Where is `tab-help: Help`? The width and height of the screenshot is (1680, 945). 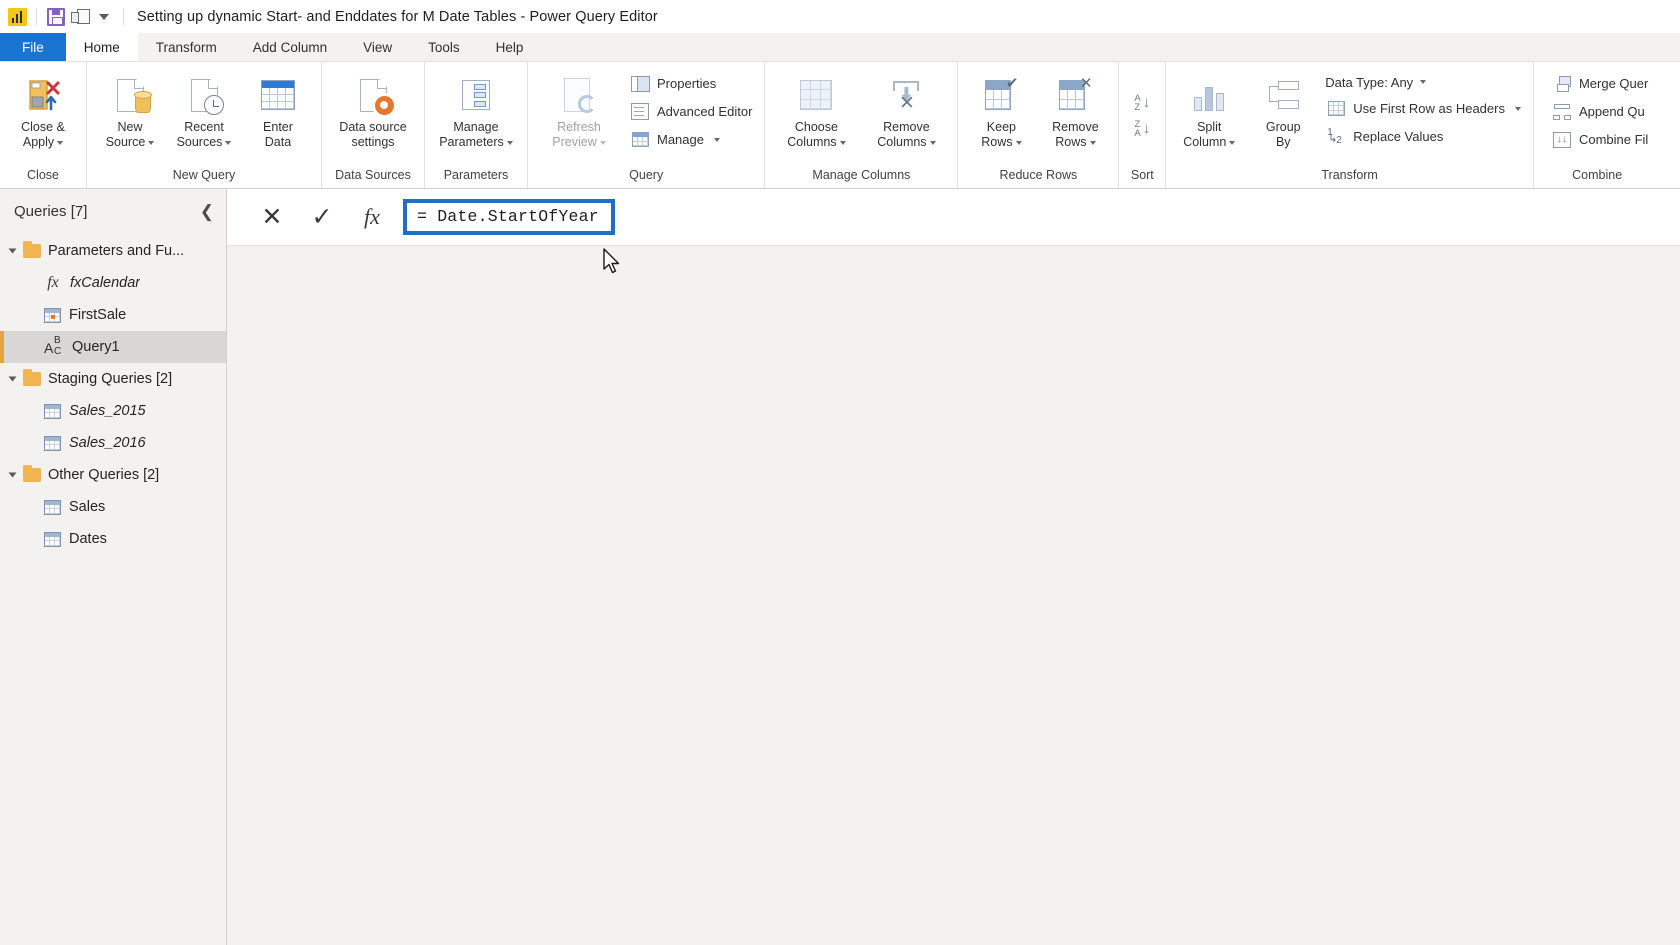 tab-help: Help is located at coordinates (510, 47).